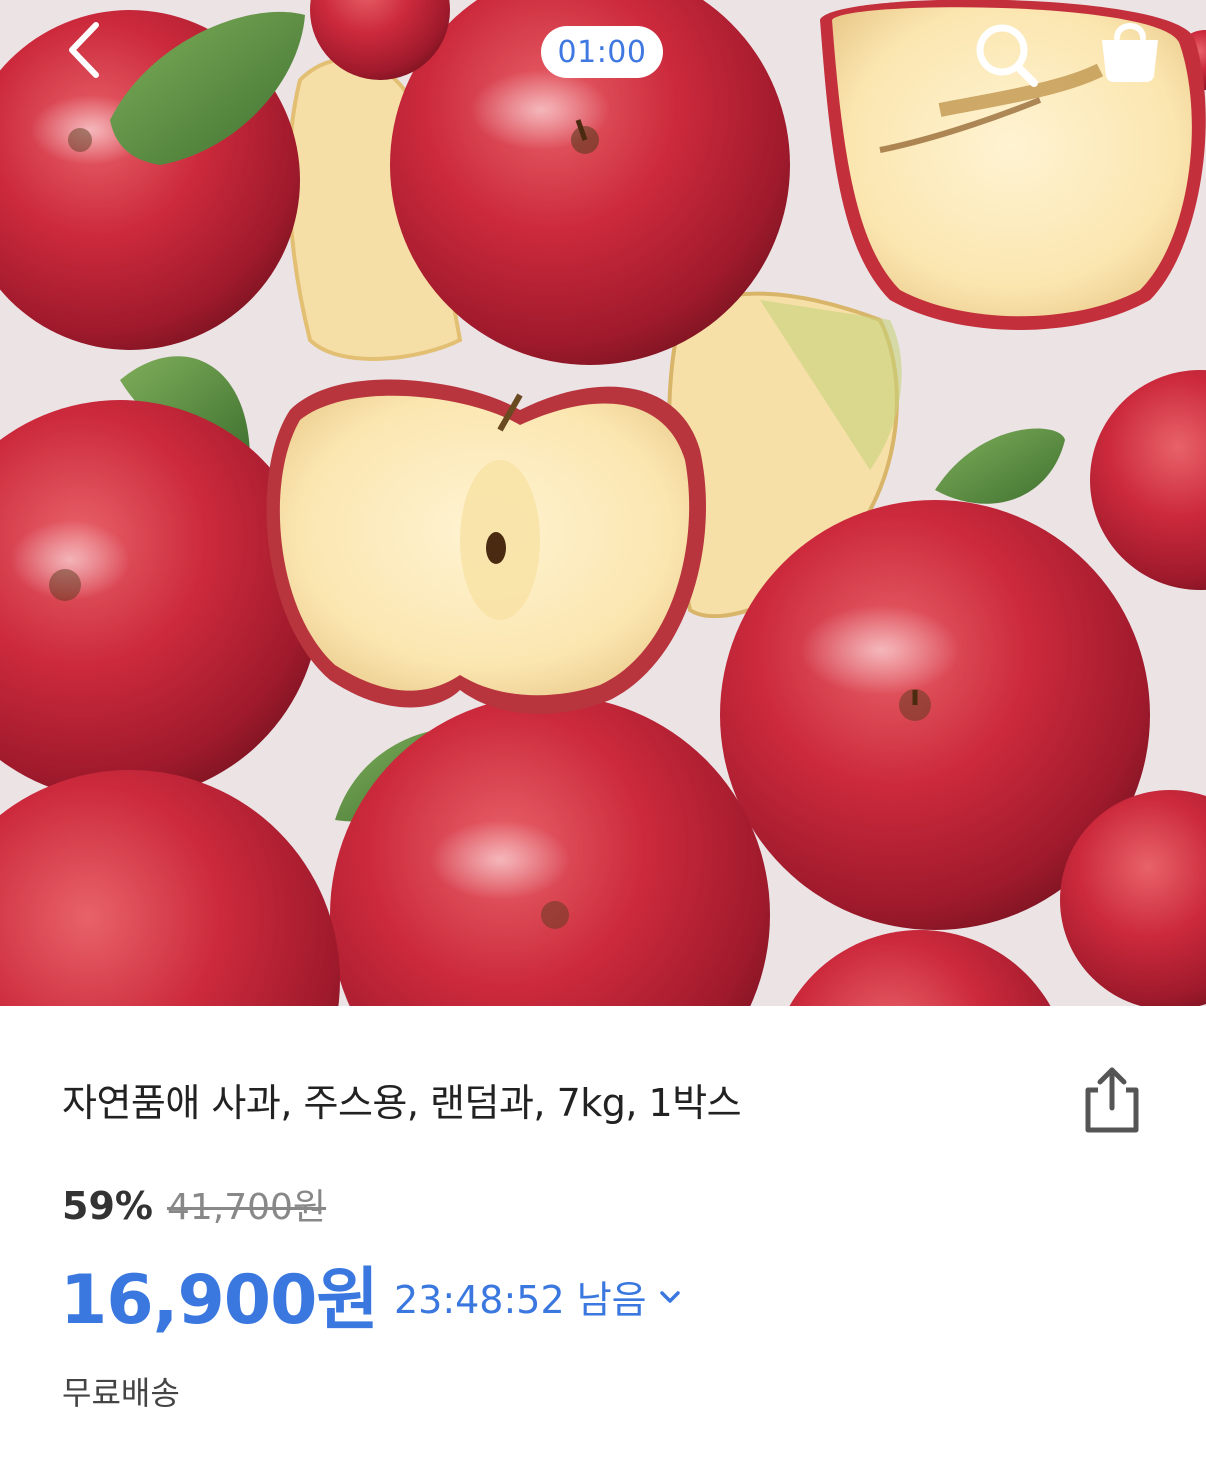 The height and width of the screenshot is (1462, 1206). What do you see at coordinates (246, 1207) in the screenshot?
I see `original-price: 41,700원` at bounding box center [246, 1207].